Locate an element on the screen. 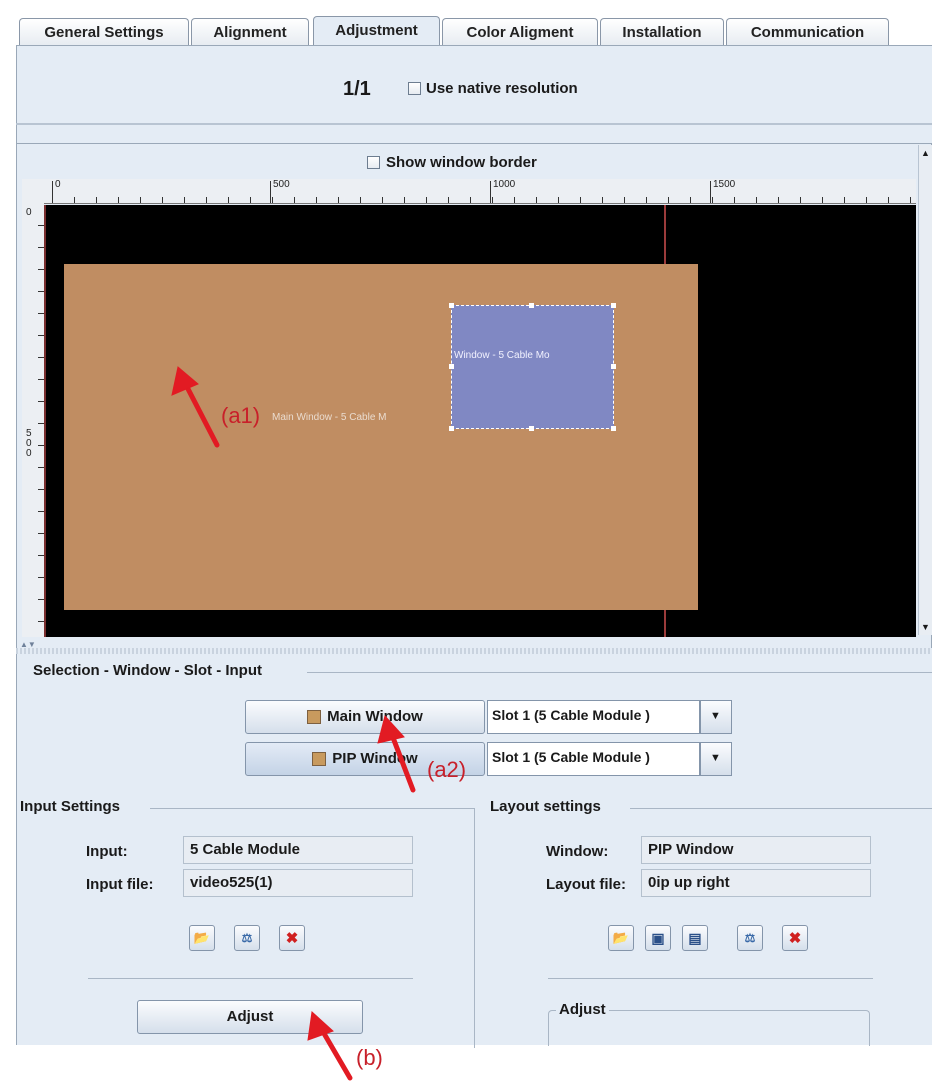 This screenshot has width=932, height=1084. annotation-b: (b) is located at coordinates (369, 1057).